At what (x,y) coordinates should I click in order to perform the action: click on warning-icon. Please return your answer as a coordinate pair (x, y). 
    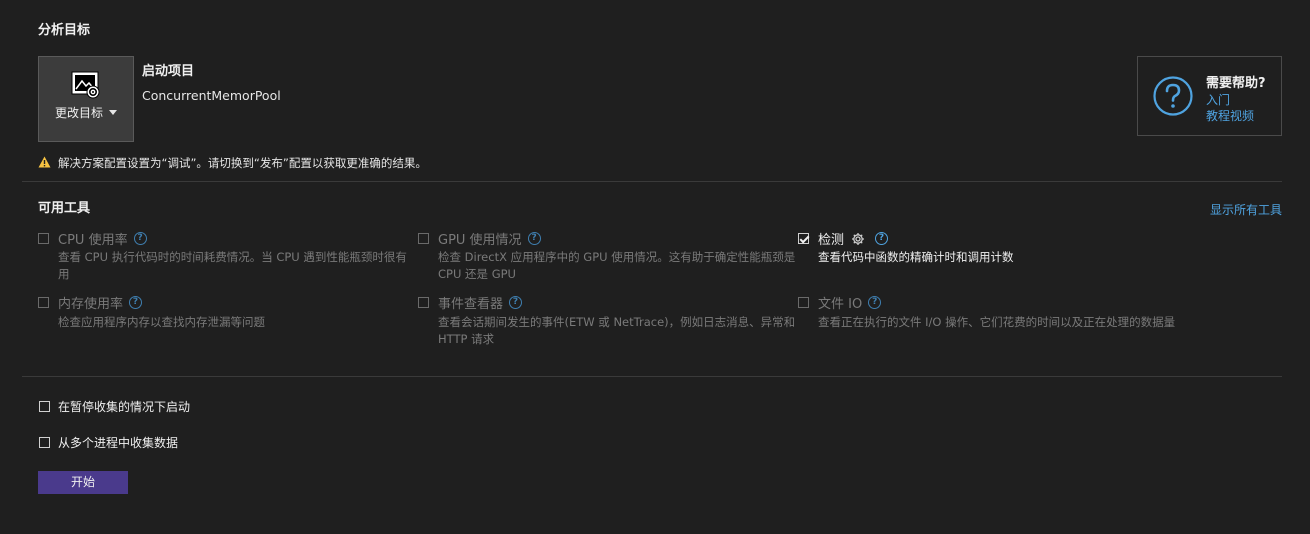
    Looking at the image, I should click on (44, 162).